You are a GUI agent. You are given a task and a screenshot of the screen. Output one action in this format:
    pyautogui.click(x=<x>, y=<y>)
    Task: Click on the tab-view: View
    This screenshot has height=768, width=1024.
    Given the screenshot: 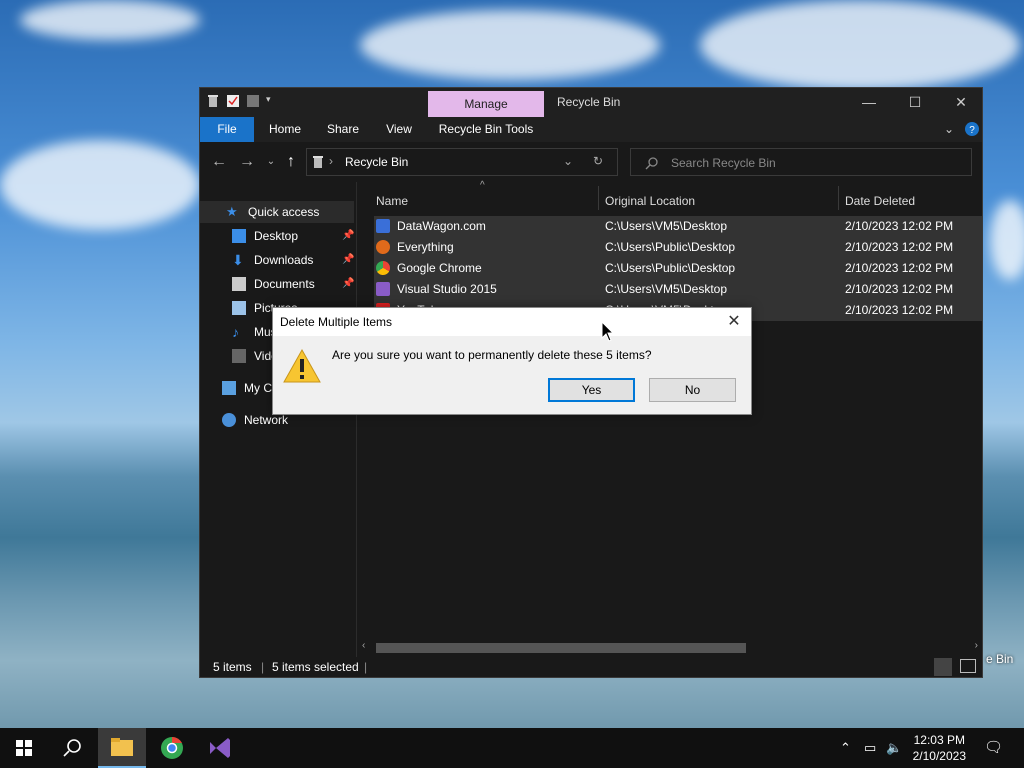 What is the action you would take?
    pyautogui.click(x=399, y=129)
    